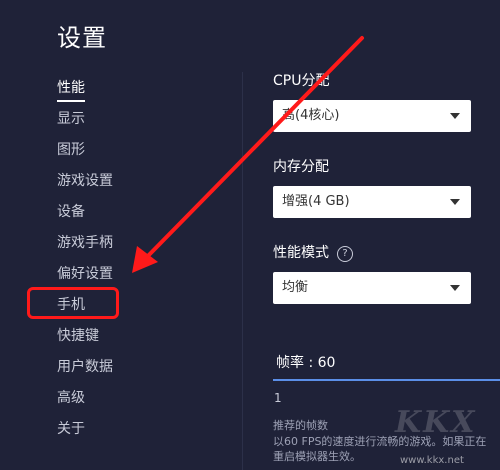  I want to click on frame-rate-slider-fill, so click(386, 380).